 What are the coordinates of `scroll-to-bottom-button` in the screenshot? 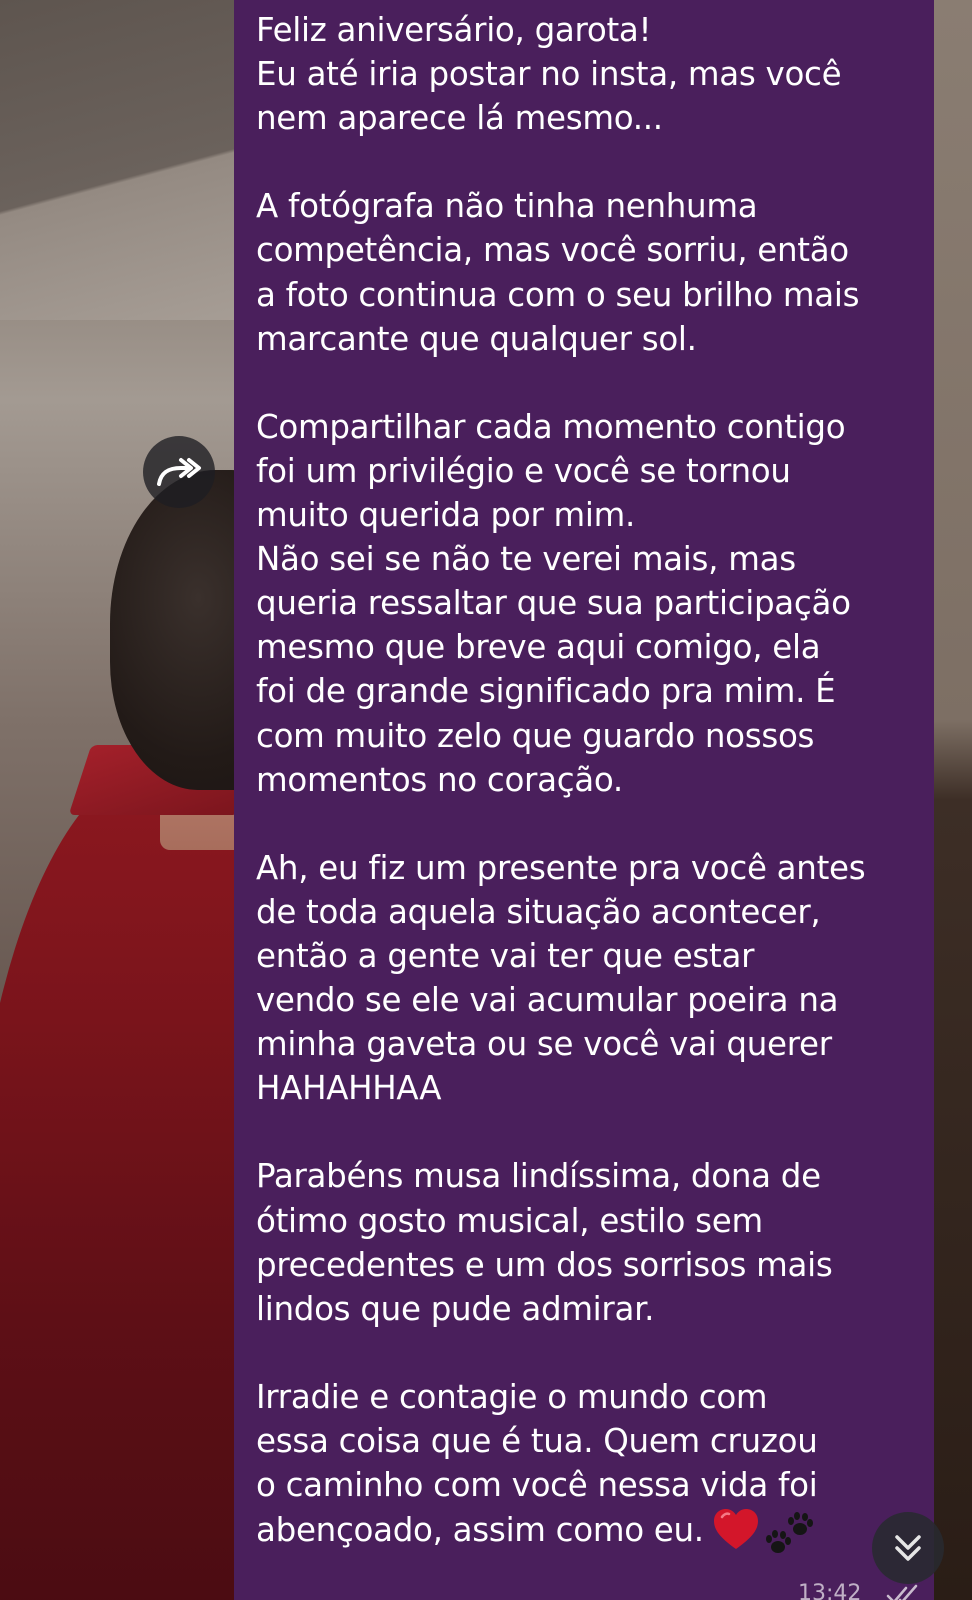 It's located at (908, 1548).